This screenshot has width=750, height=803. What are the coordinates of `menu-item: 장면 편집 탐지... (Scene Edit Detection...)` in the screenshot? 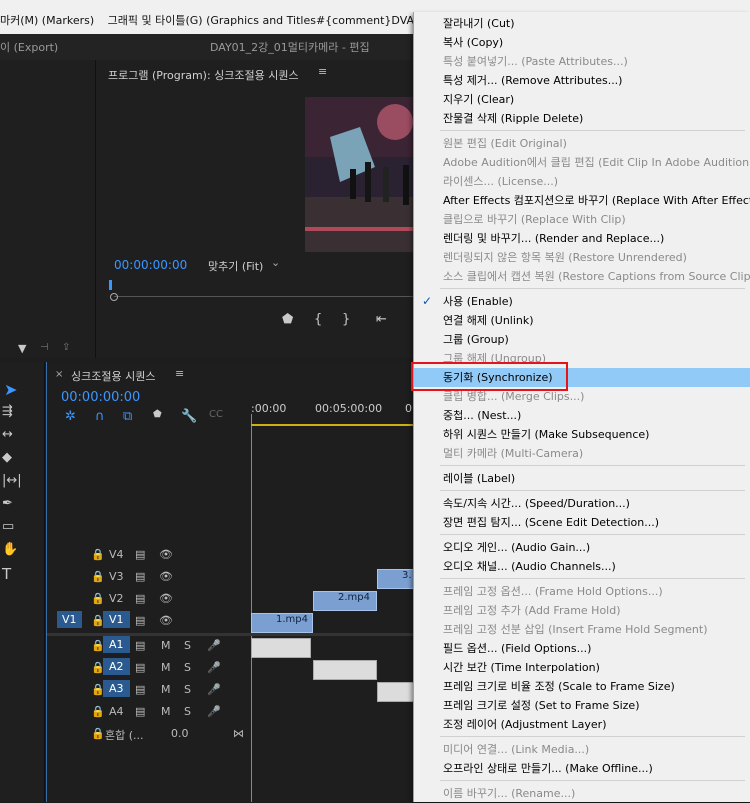 It's located at (582, 522).